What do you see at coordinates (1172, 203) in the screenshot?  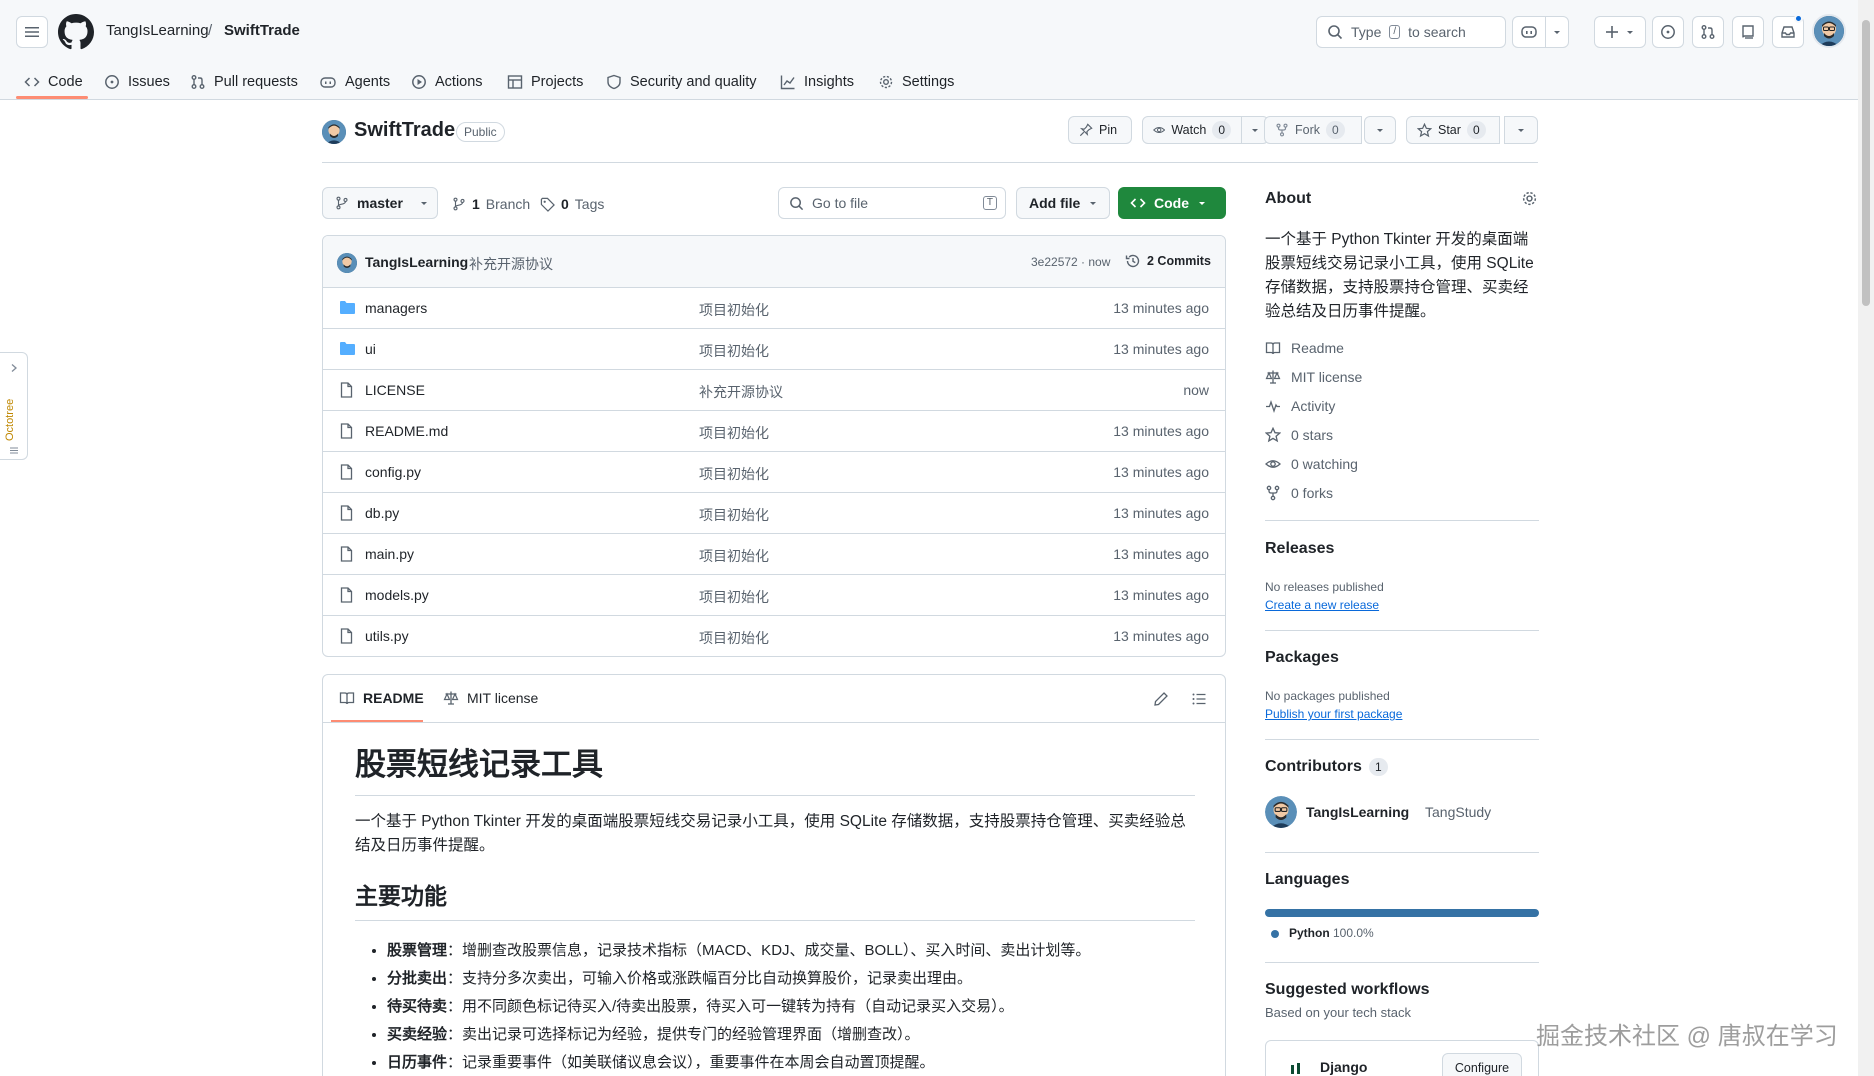 I see `code-download-button: Code` at bounding box center [1172, 203].